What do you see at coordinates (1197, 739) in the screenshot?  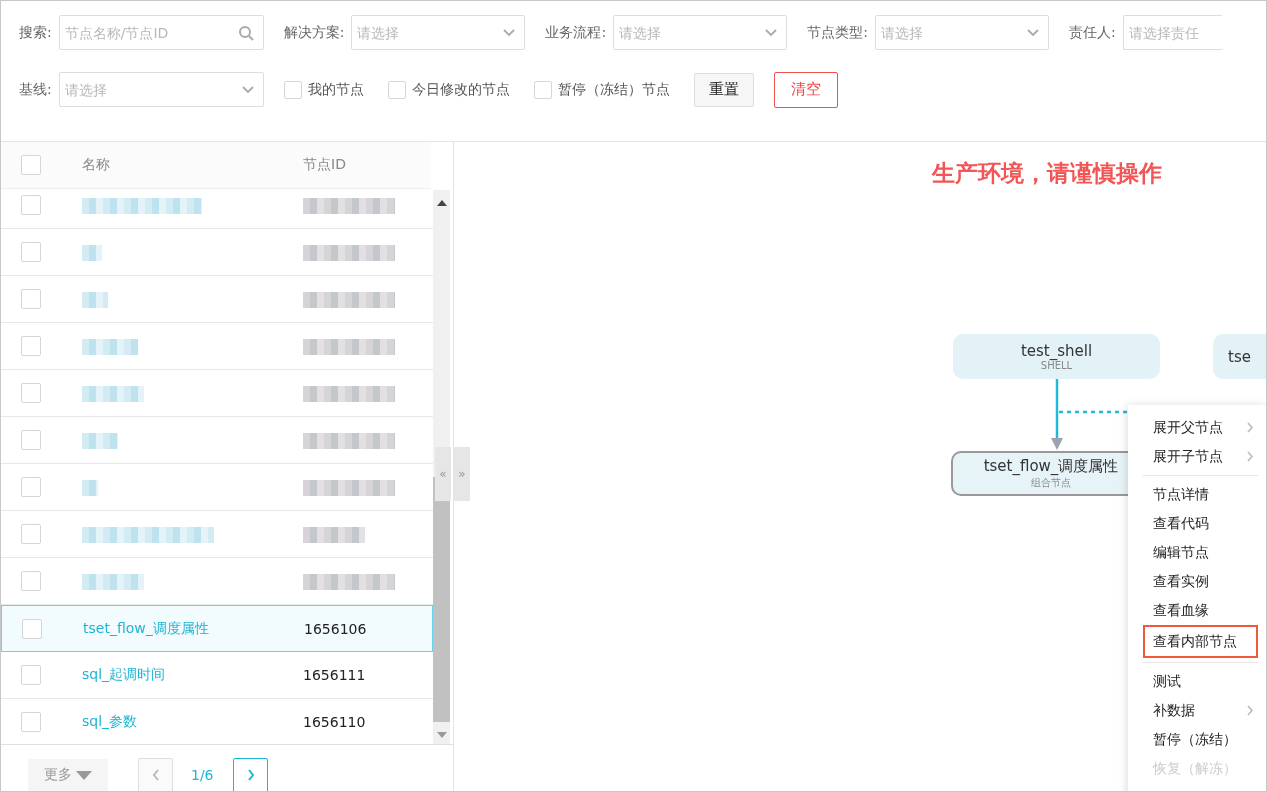 I see `menu-item: 暂停（冻结）` at bounding box center [1197, 739].